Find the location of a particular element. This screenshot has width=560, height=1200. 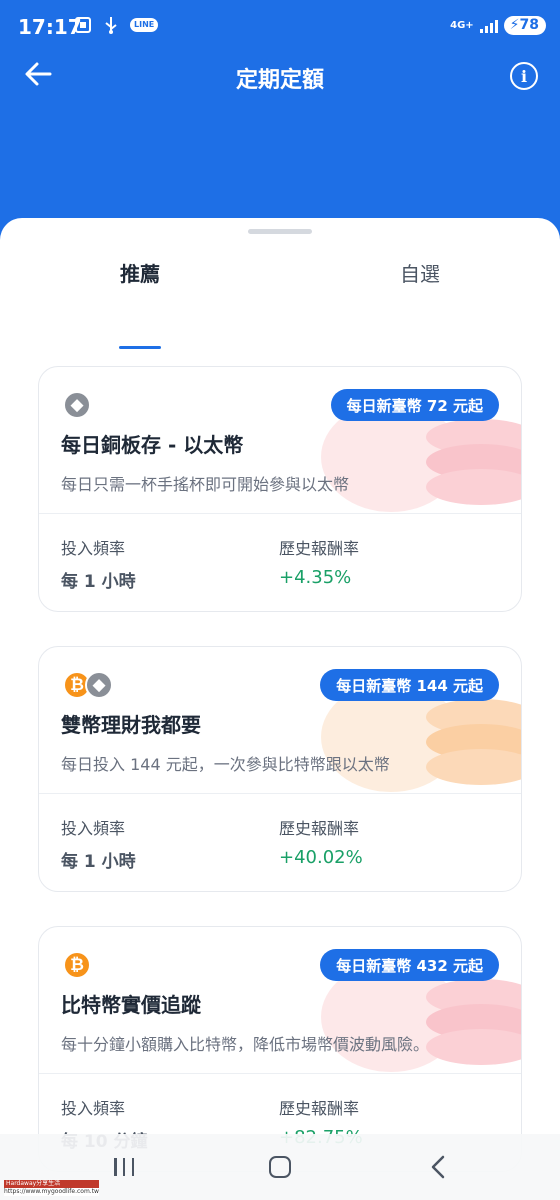

battery-indicator: ⚡78 is located at coordinates (524, 26).